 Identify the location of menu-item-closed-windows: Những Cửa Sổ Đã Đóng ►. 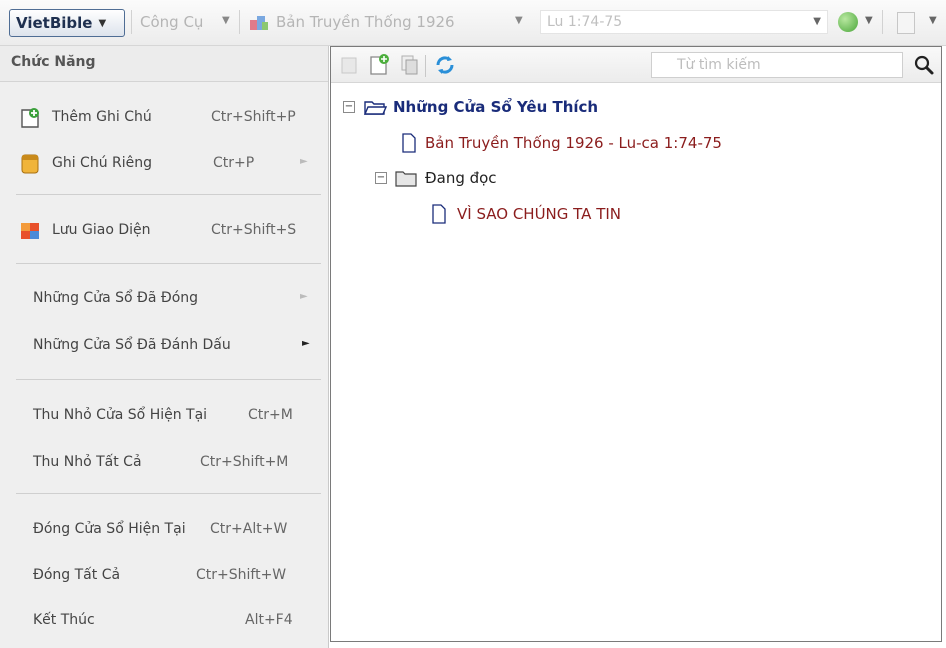
(164, 299).